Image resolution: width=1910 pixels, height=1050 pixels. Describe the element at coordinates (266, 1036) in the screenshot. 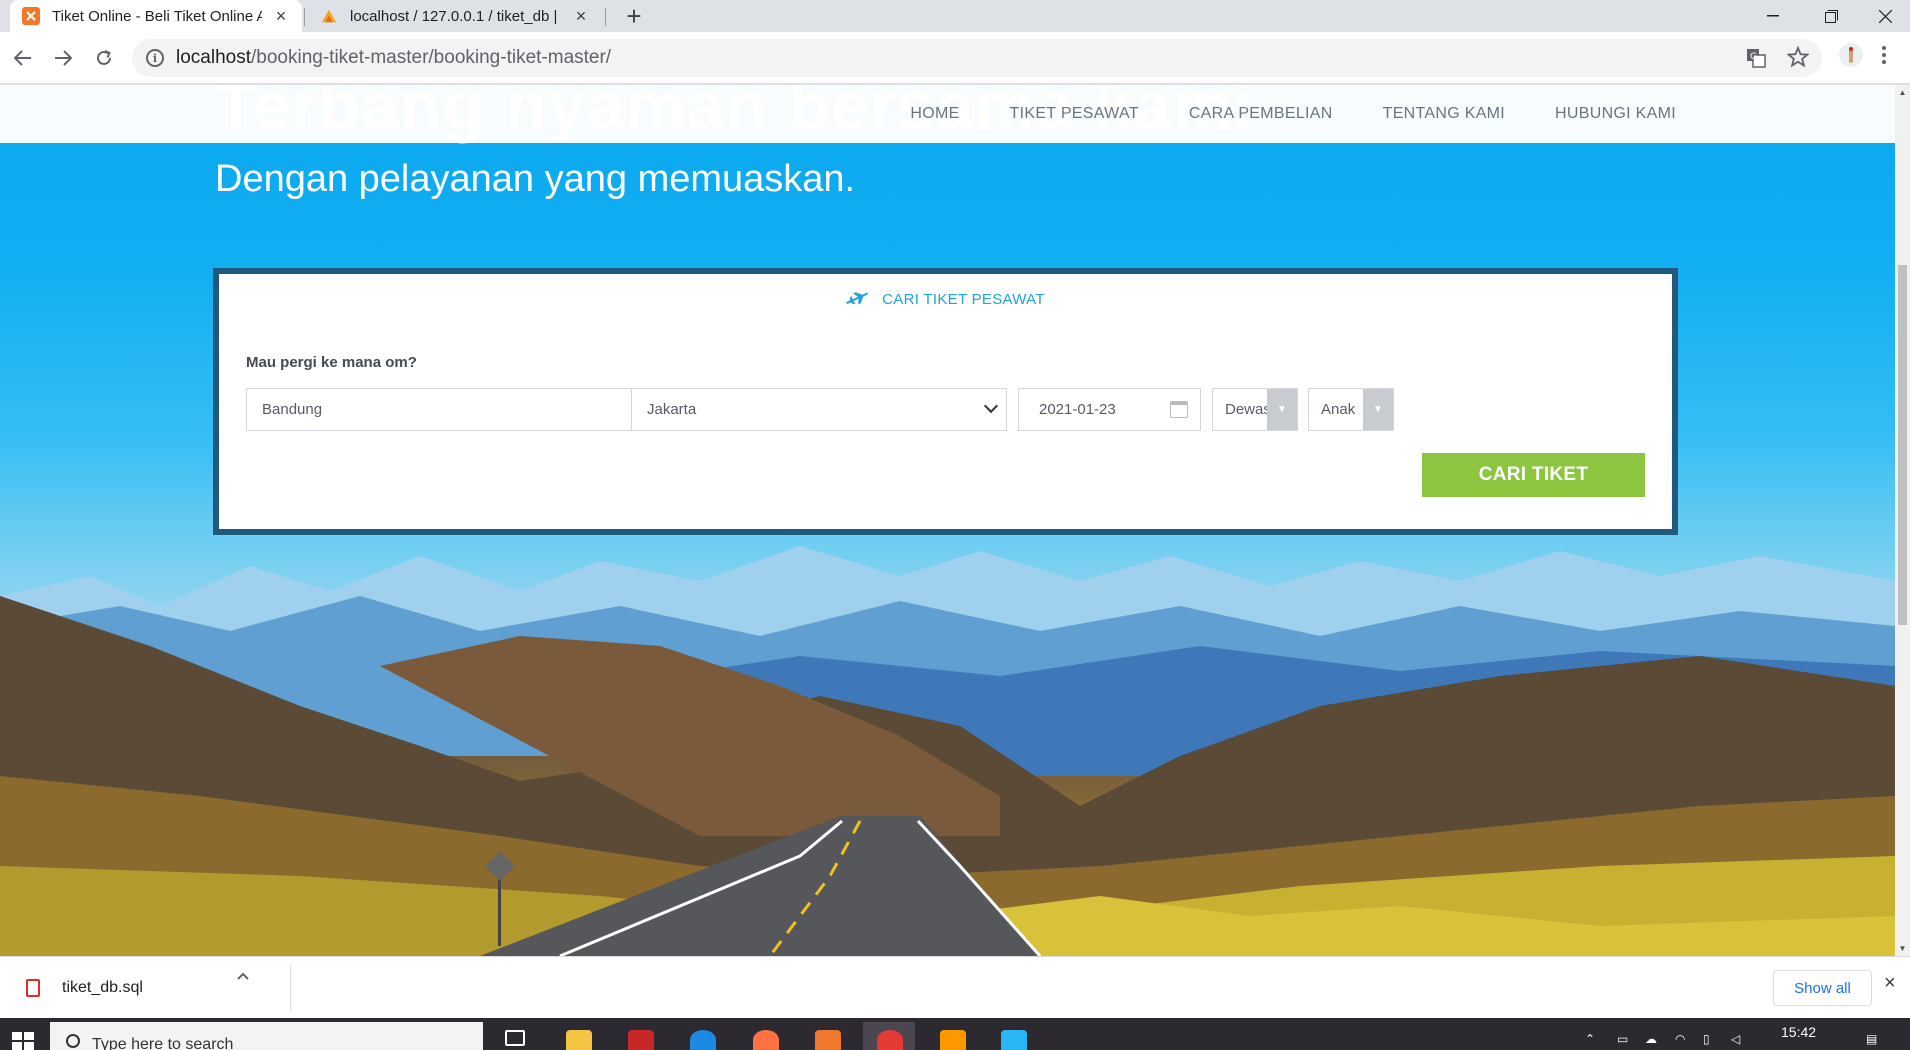

I see `taskbar-search-box: Type here to search` at that location.